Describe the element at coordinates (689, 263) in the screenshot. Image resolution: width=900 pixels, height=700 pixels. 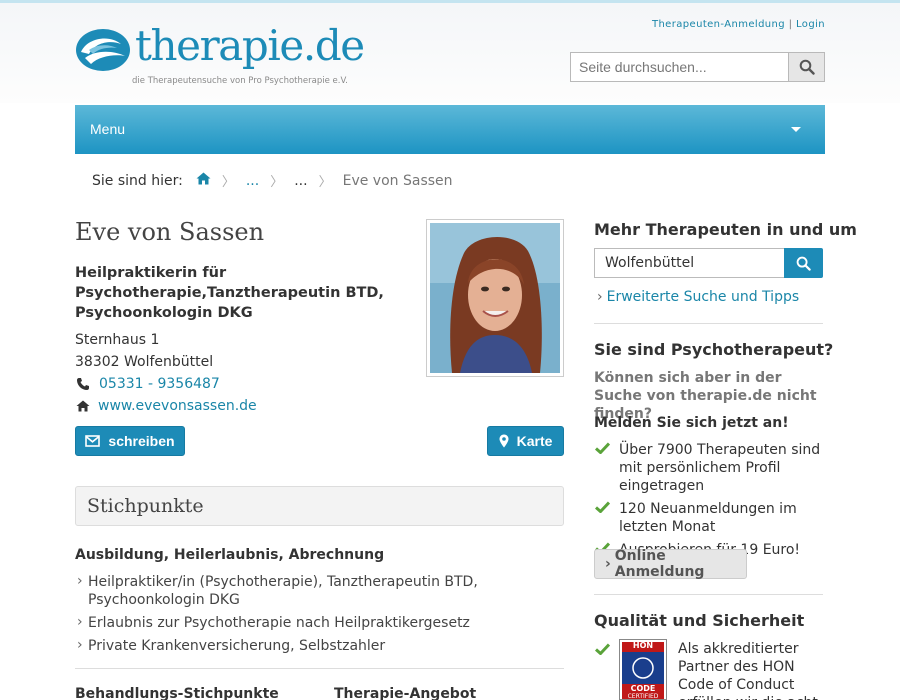
I see `location-input: Wolfenbüttel` at that location.